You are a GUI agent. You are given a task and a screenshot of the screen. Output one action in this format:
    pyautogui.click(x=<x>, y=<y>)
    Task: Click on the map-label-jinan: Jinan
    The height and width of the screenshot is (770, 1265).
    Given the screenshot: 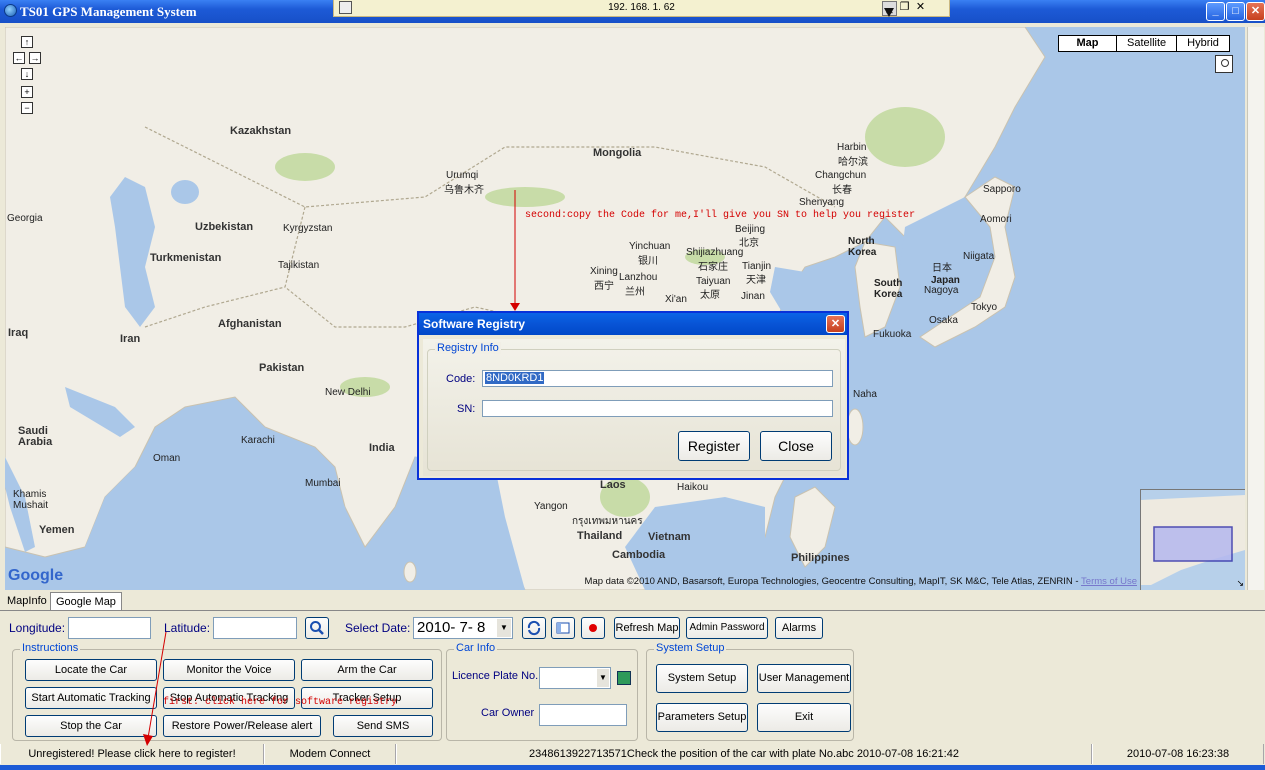 What is the action you would take?
    pyautogui.click(x=753, y=296)
    